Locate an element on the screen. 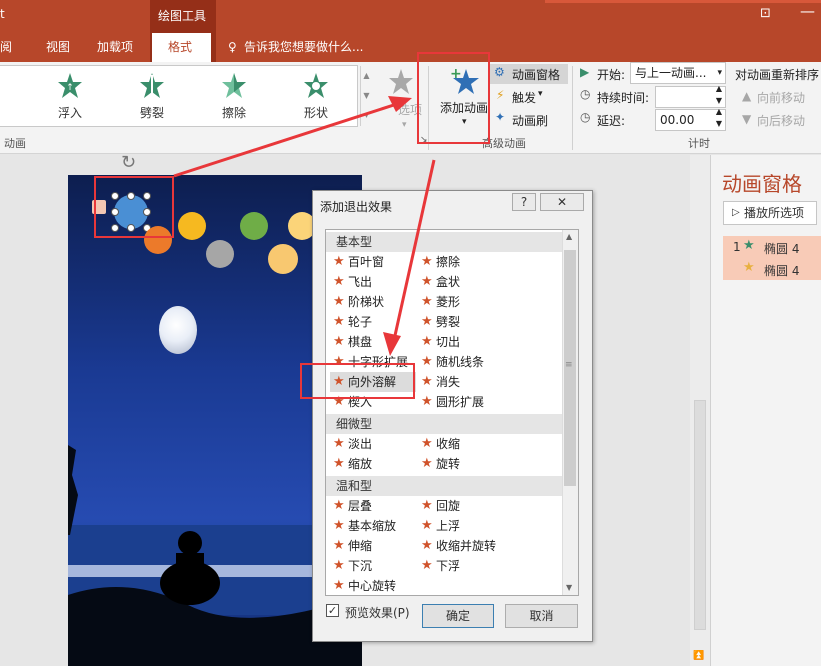 The height and width of the screenshot is (666, 821). start-select: 与上一动画... ▾ is located at coordinates (678, 73).